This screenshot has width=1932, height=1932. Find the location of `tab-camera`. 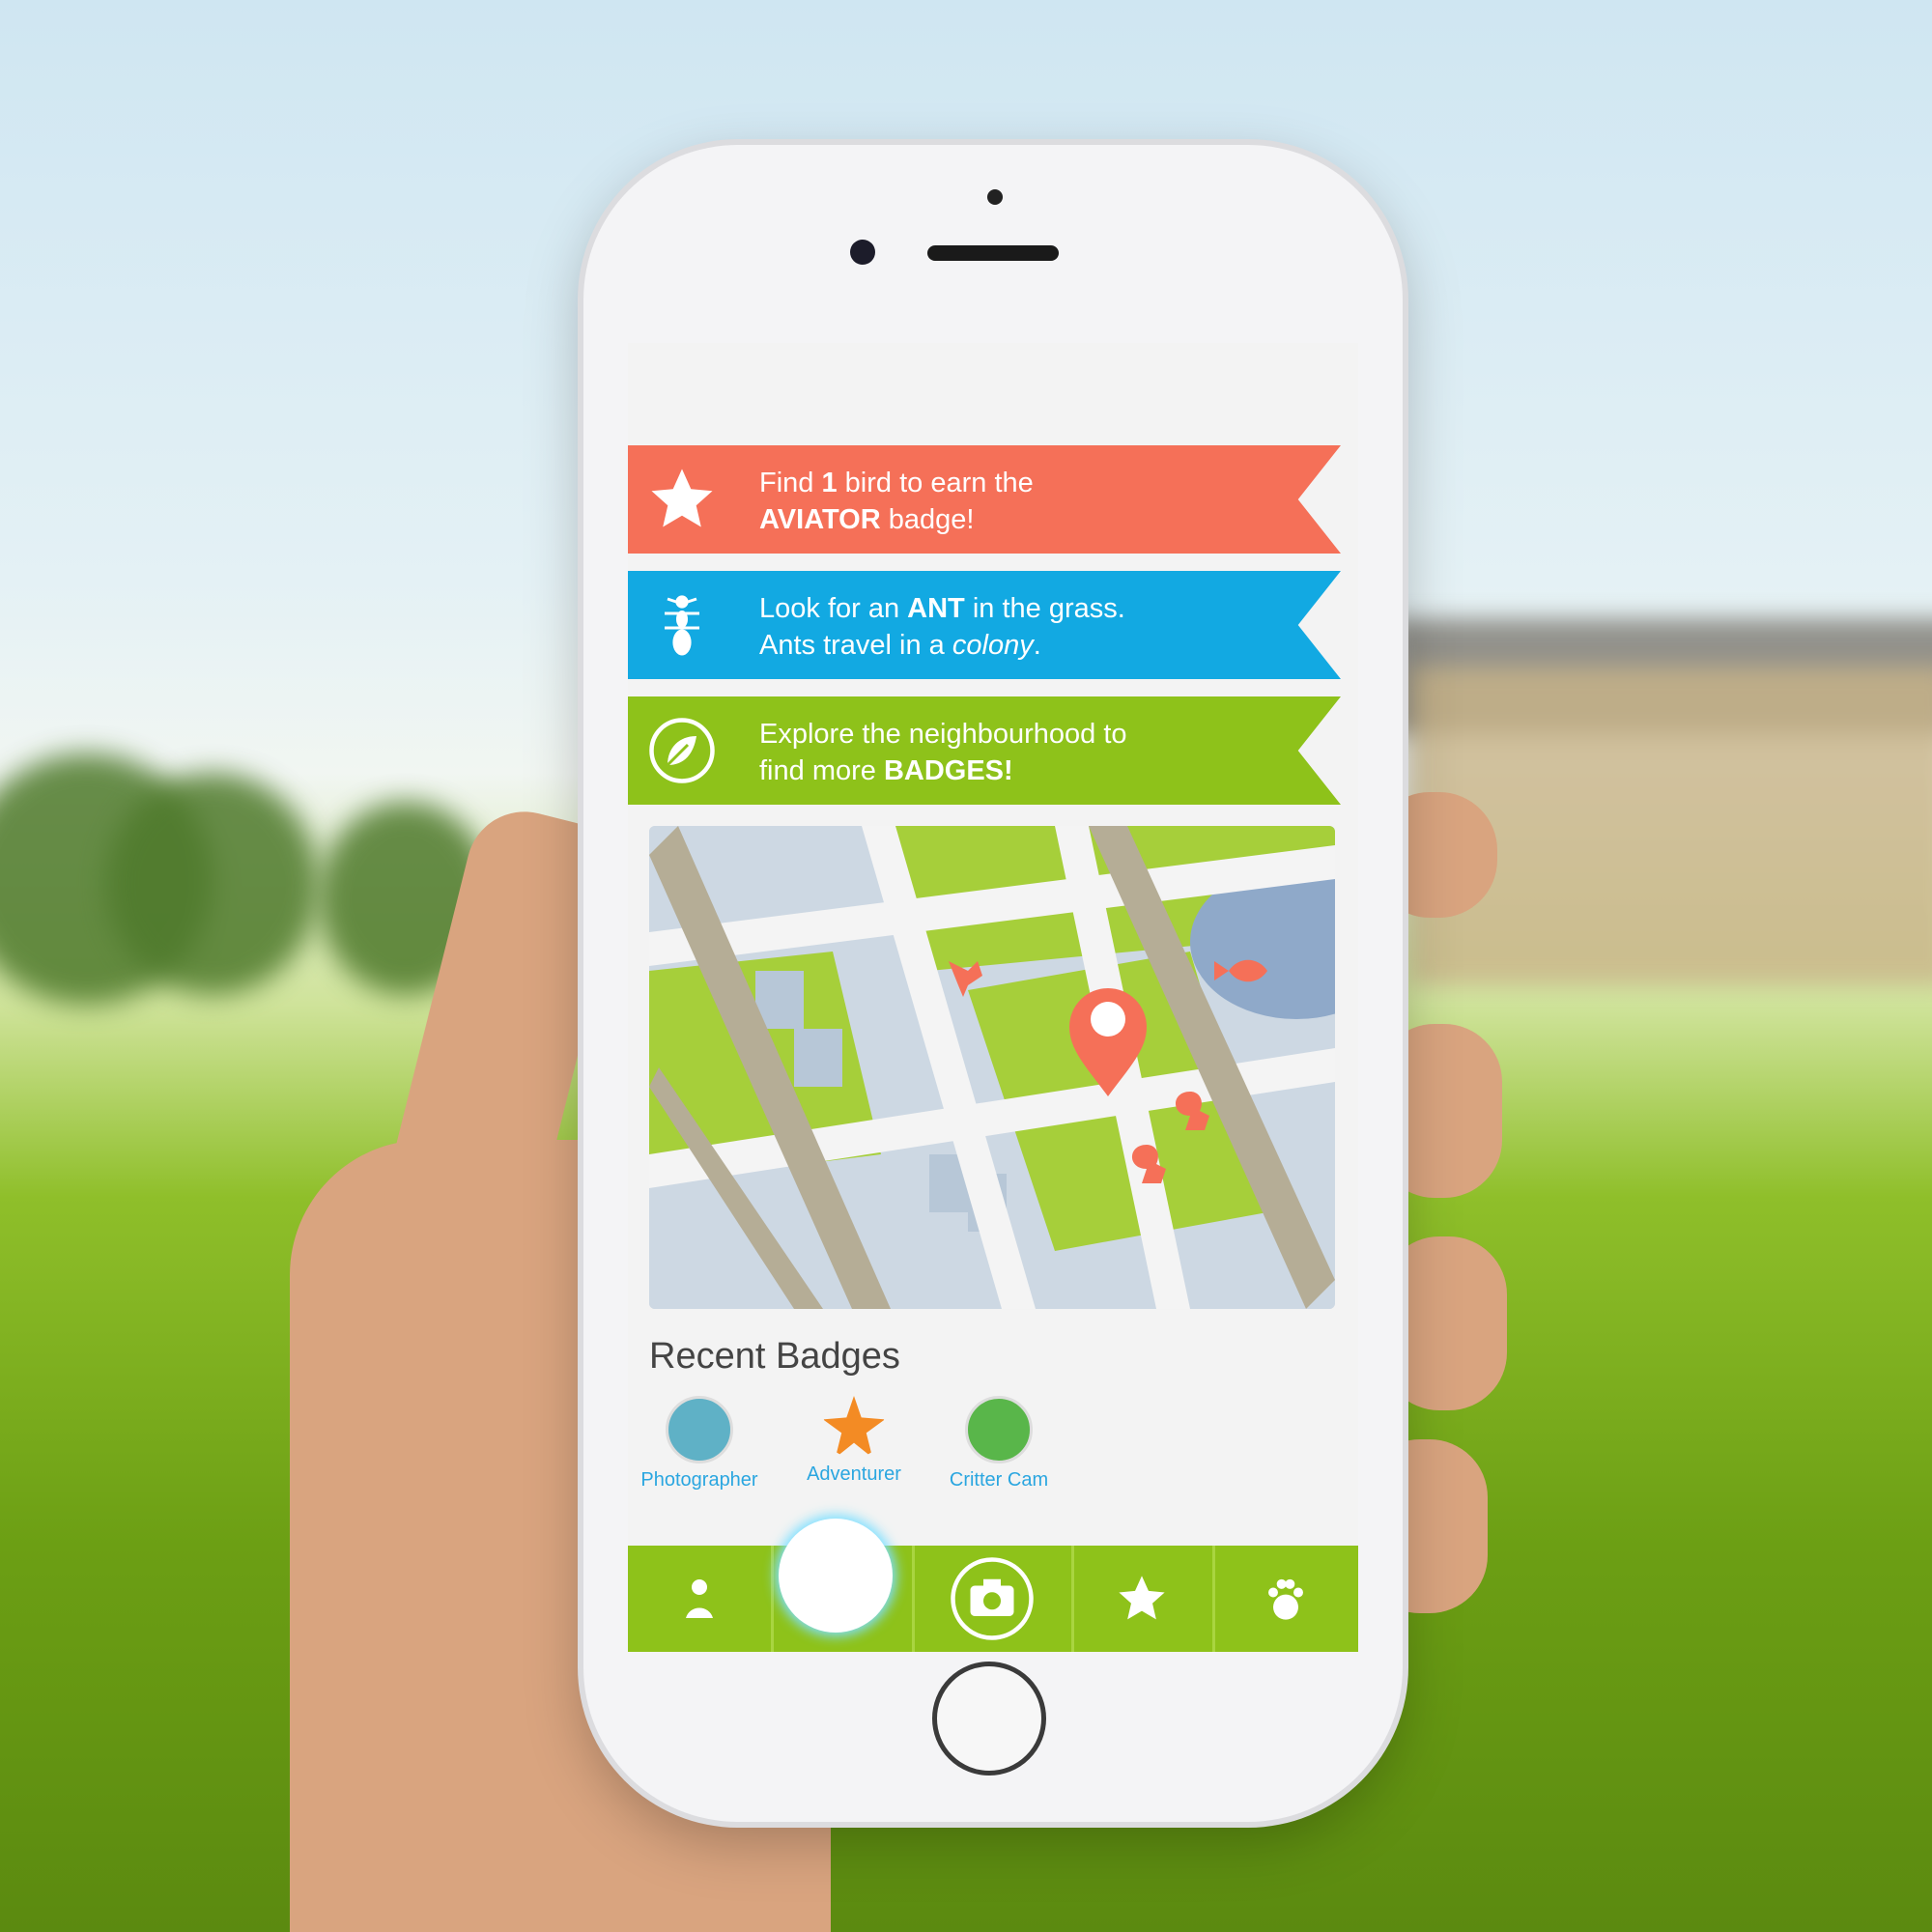

tab-camera is located at coordinates (993, 1599).